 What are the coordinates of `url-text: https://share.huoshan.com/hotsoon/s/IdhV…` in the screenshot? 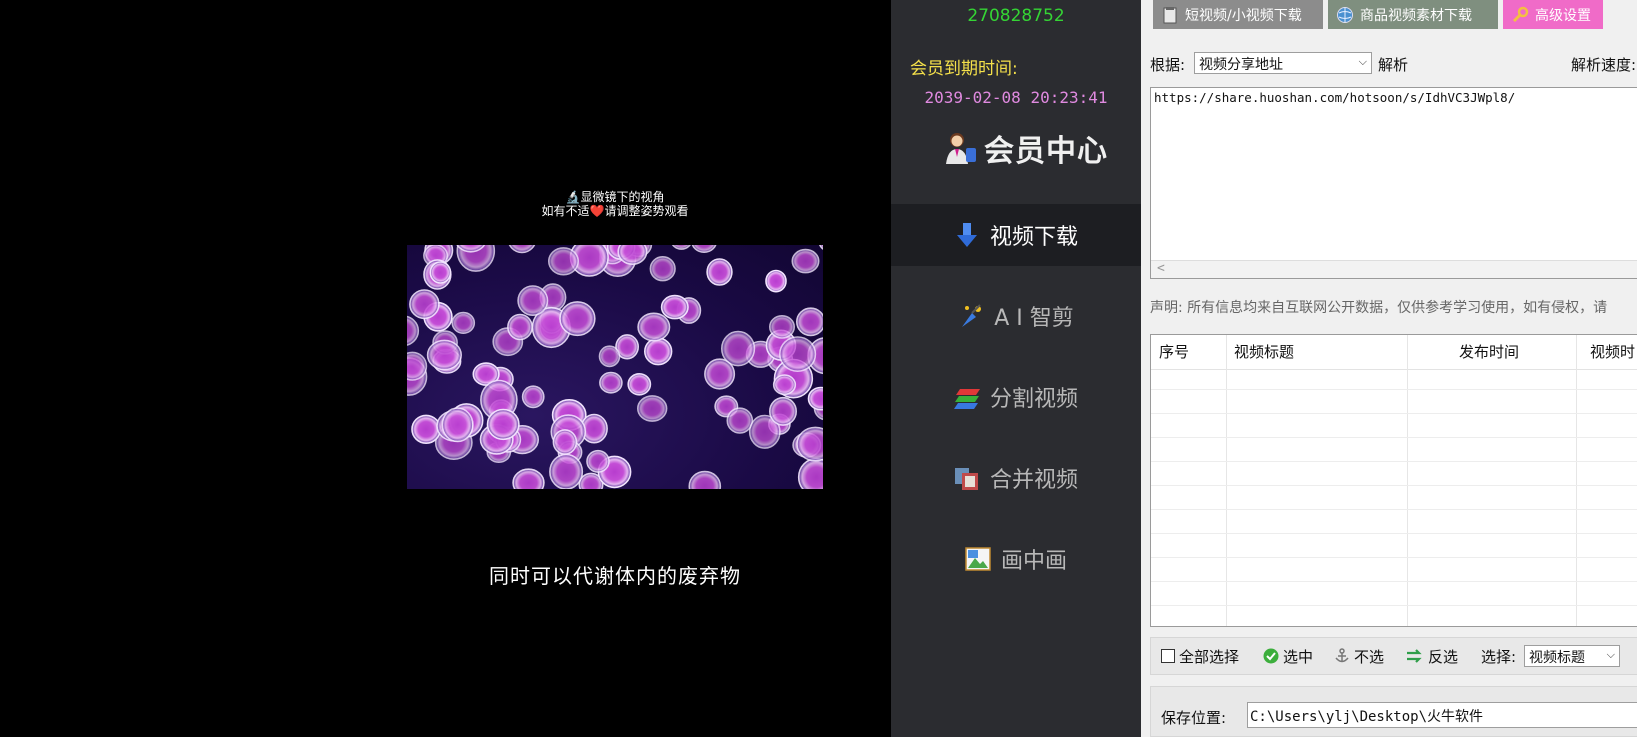 It's located at (1335, 97).